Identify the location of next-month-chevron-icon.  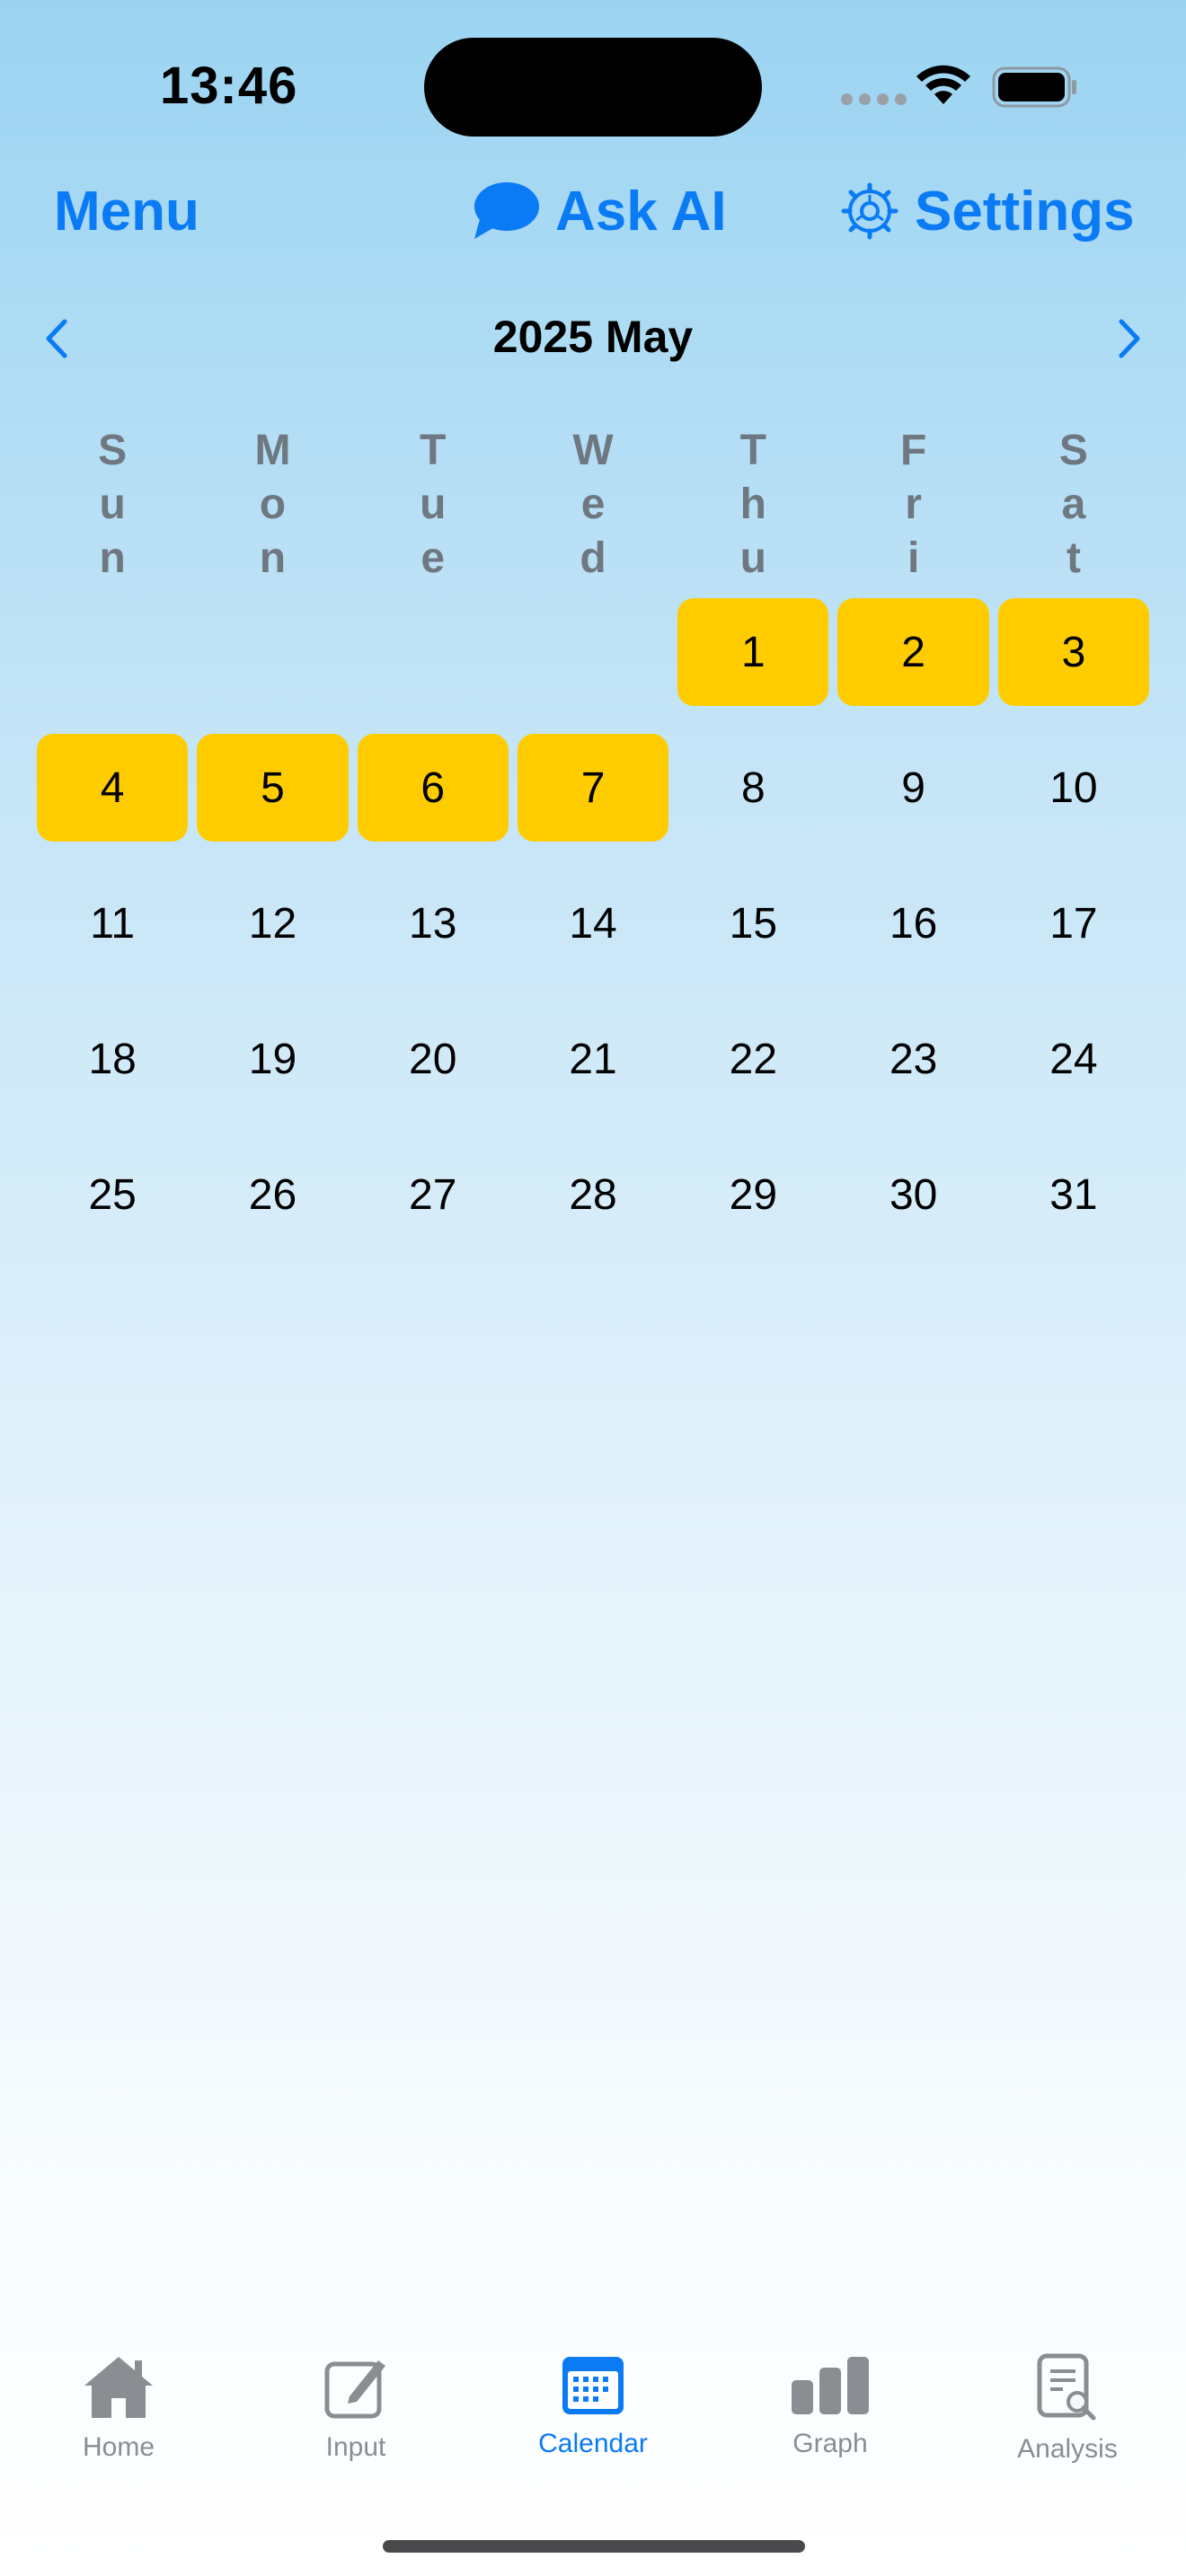
(1127, 338).